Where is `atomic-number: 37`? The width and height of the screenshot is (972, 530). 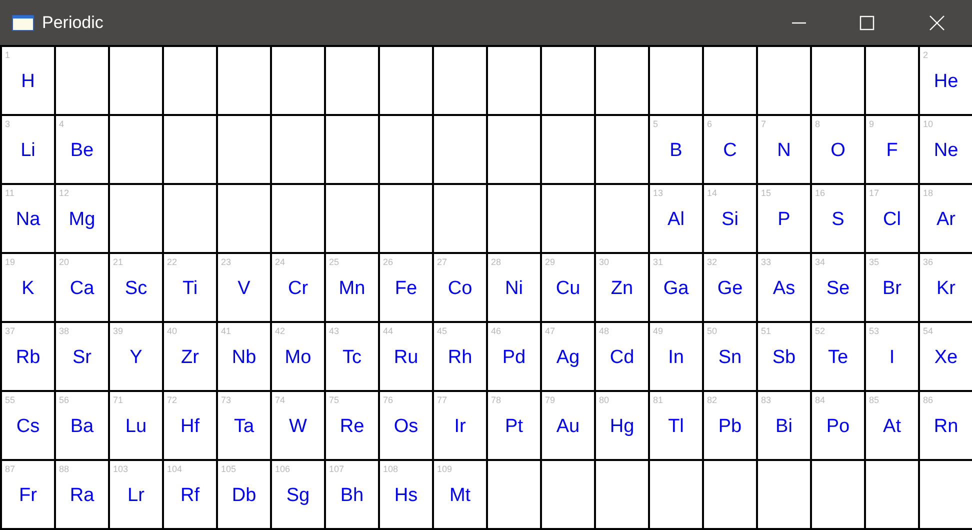 atomic-number: 37 is located at coordinates (10, 331).